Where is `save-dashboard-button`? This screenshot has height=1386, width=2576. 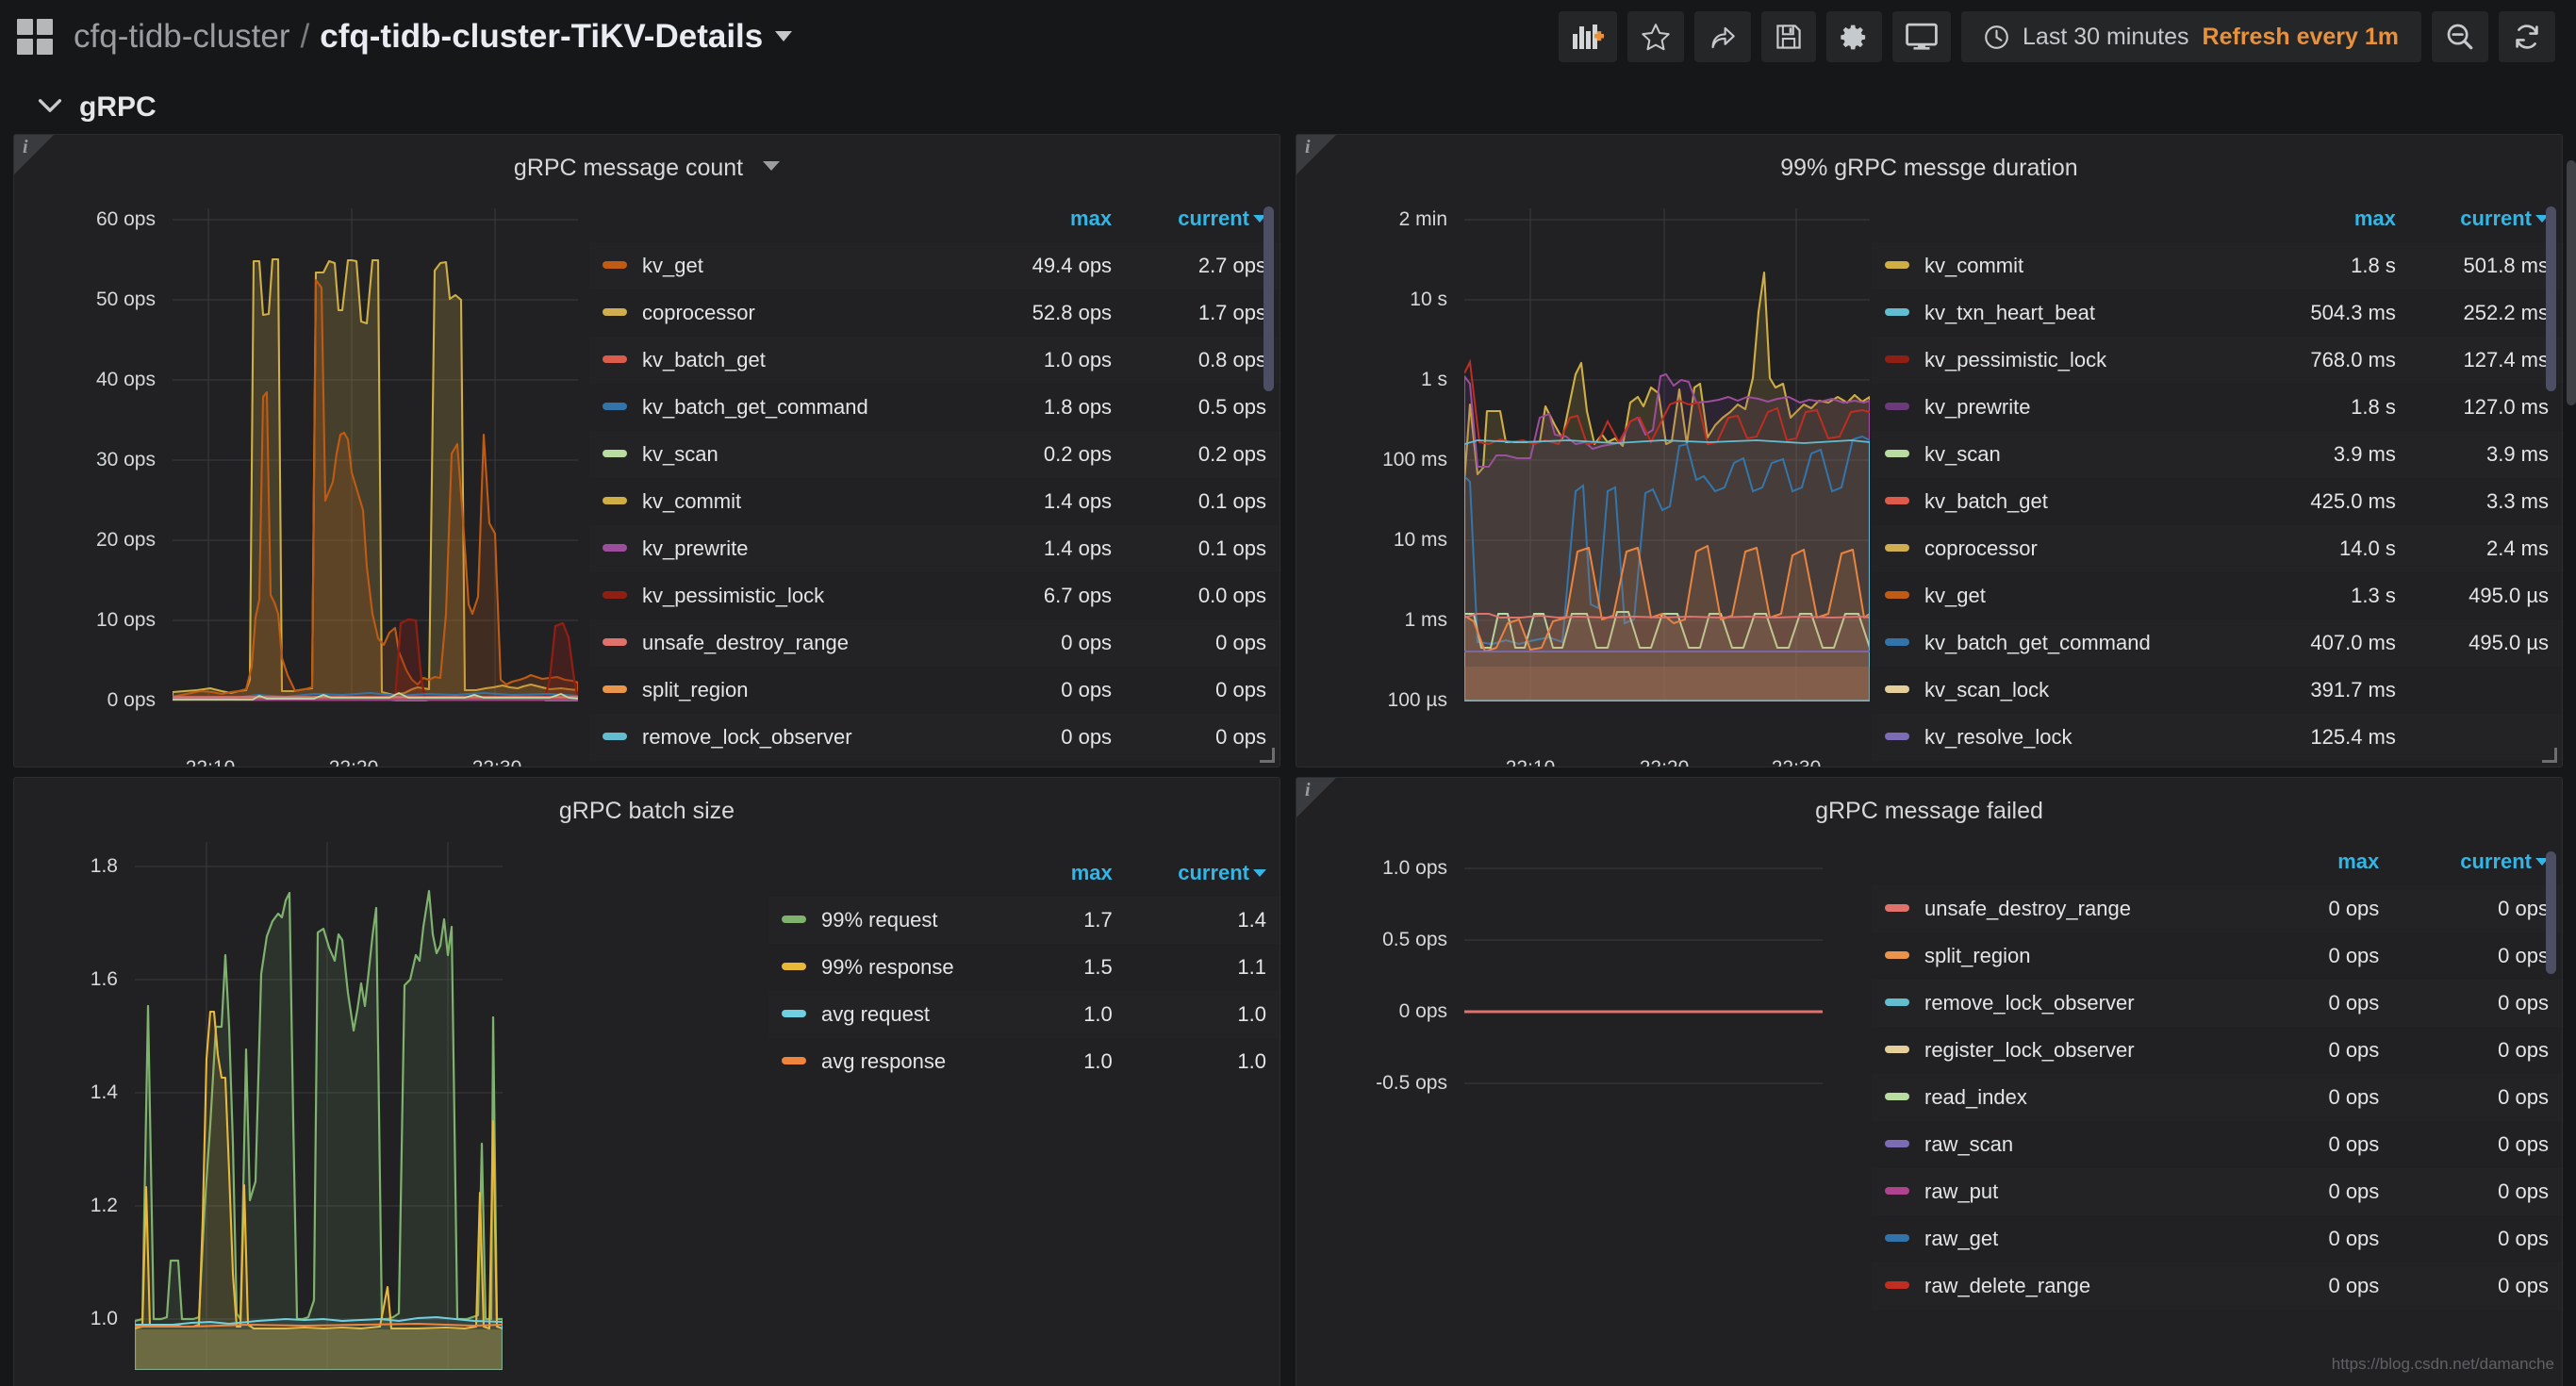 save-dashboard-button is located at coordinates (1789, 36).